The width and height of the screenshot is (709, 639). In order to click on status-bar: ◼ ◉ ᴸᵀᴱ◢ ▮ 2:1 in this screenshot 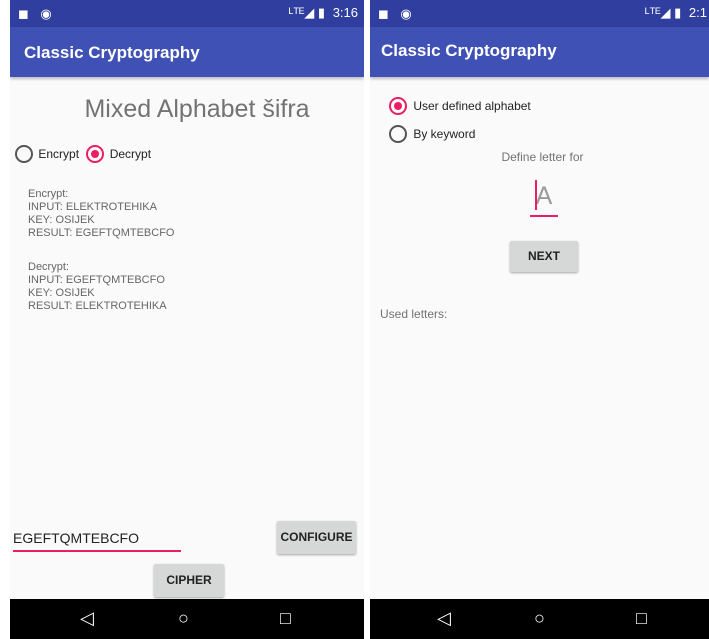, I will do `click(539, 13)`.